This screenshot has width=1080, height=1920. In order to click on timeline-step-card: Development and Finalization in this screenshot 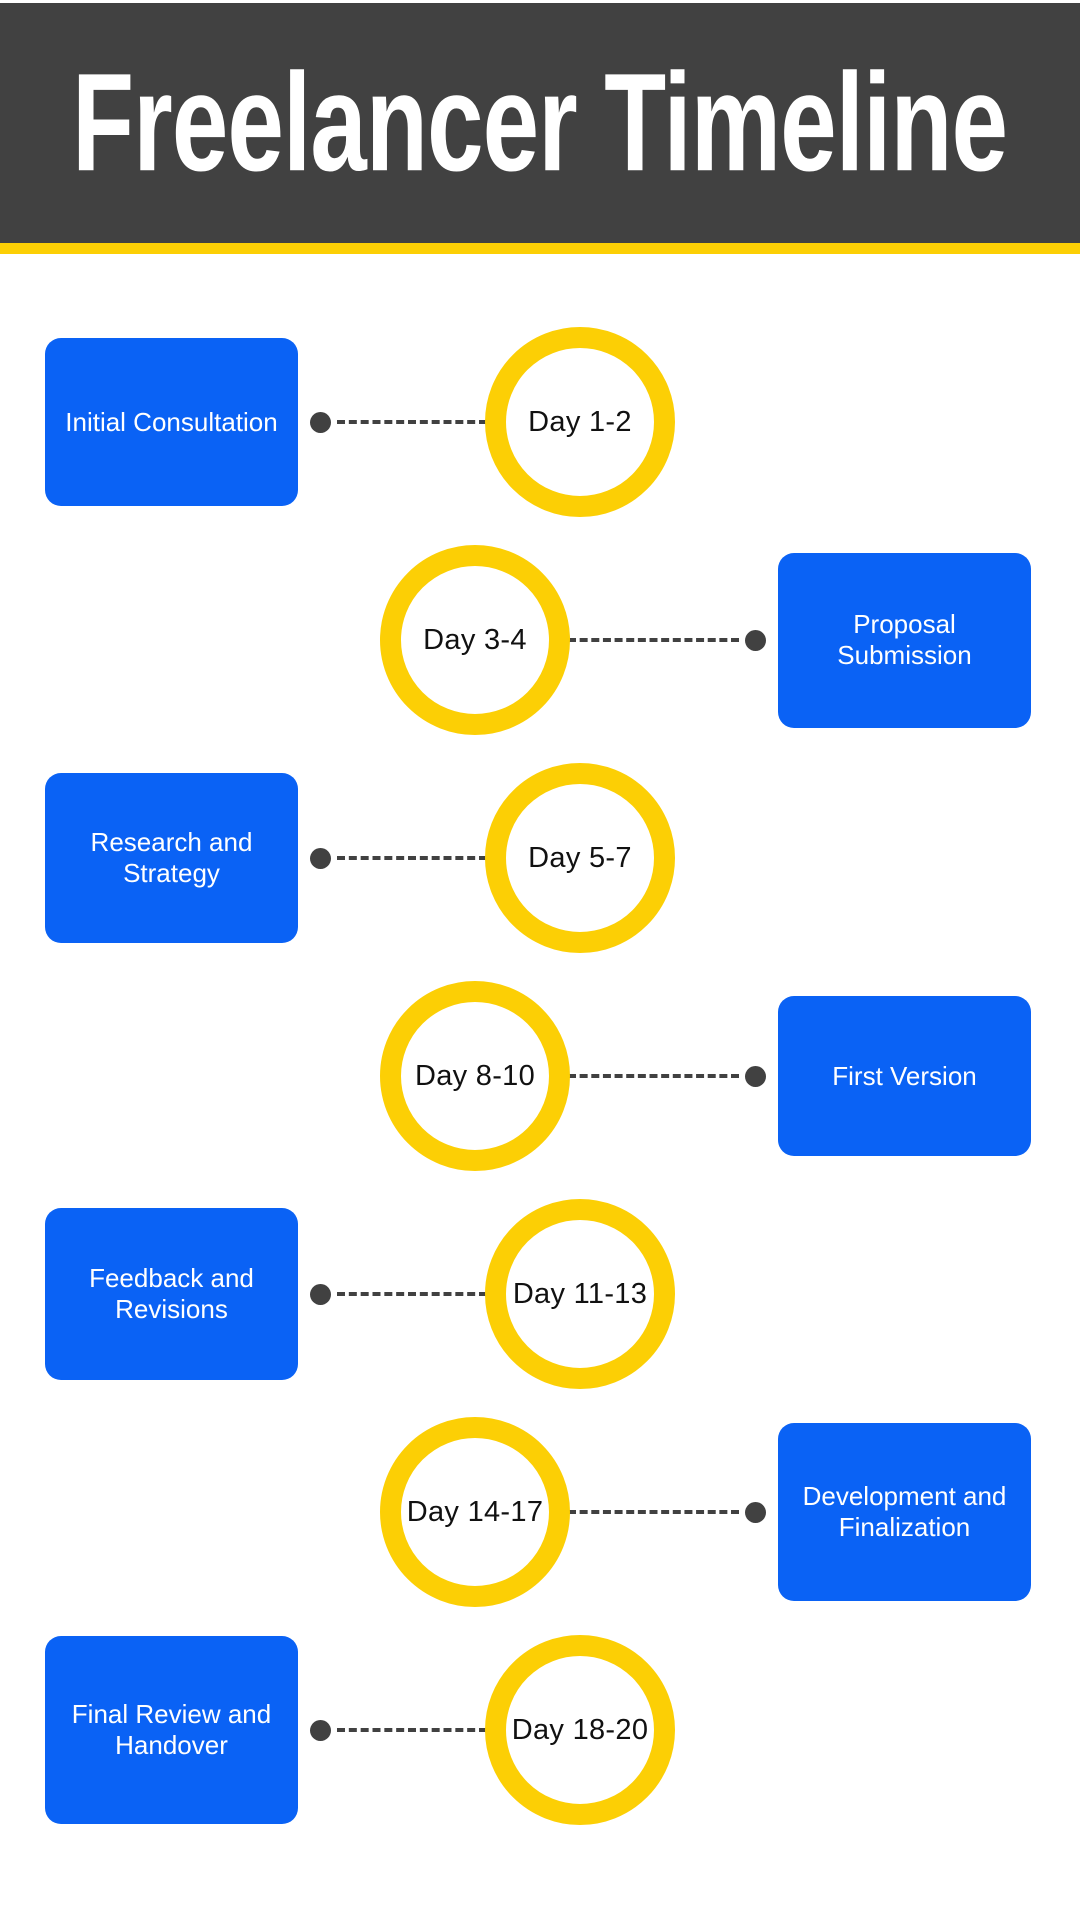, I will do `click(904, 1512)`.